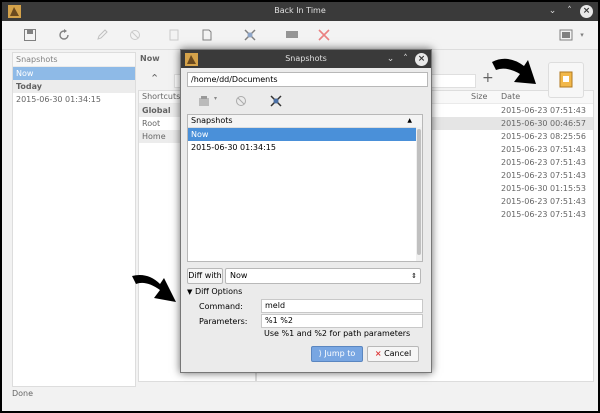  I want to click on restore-icon, so click(204, 101).